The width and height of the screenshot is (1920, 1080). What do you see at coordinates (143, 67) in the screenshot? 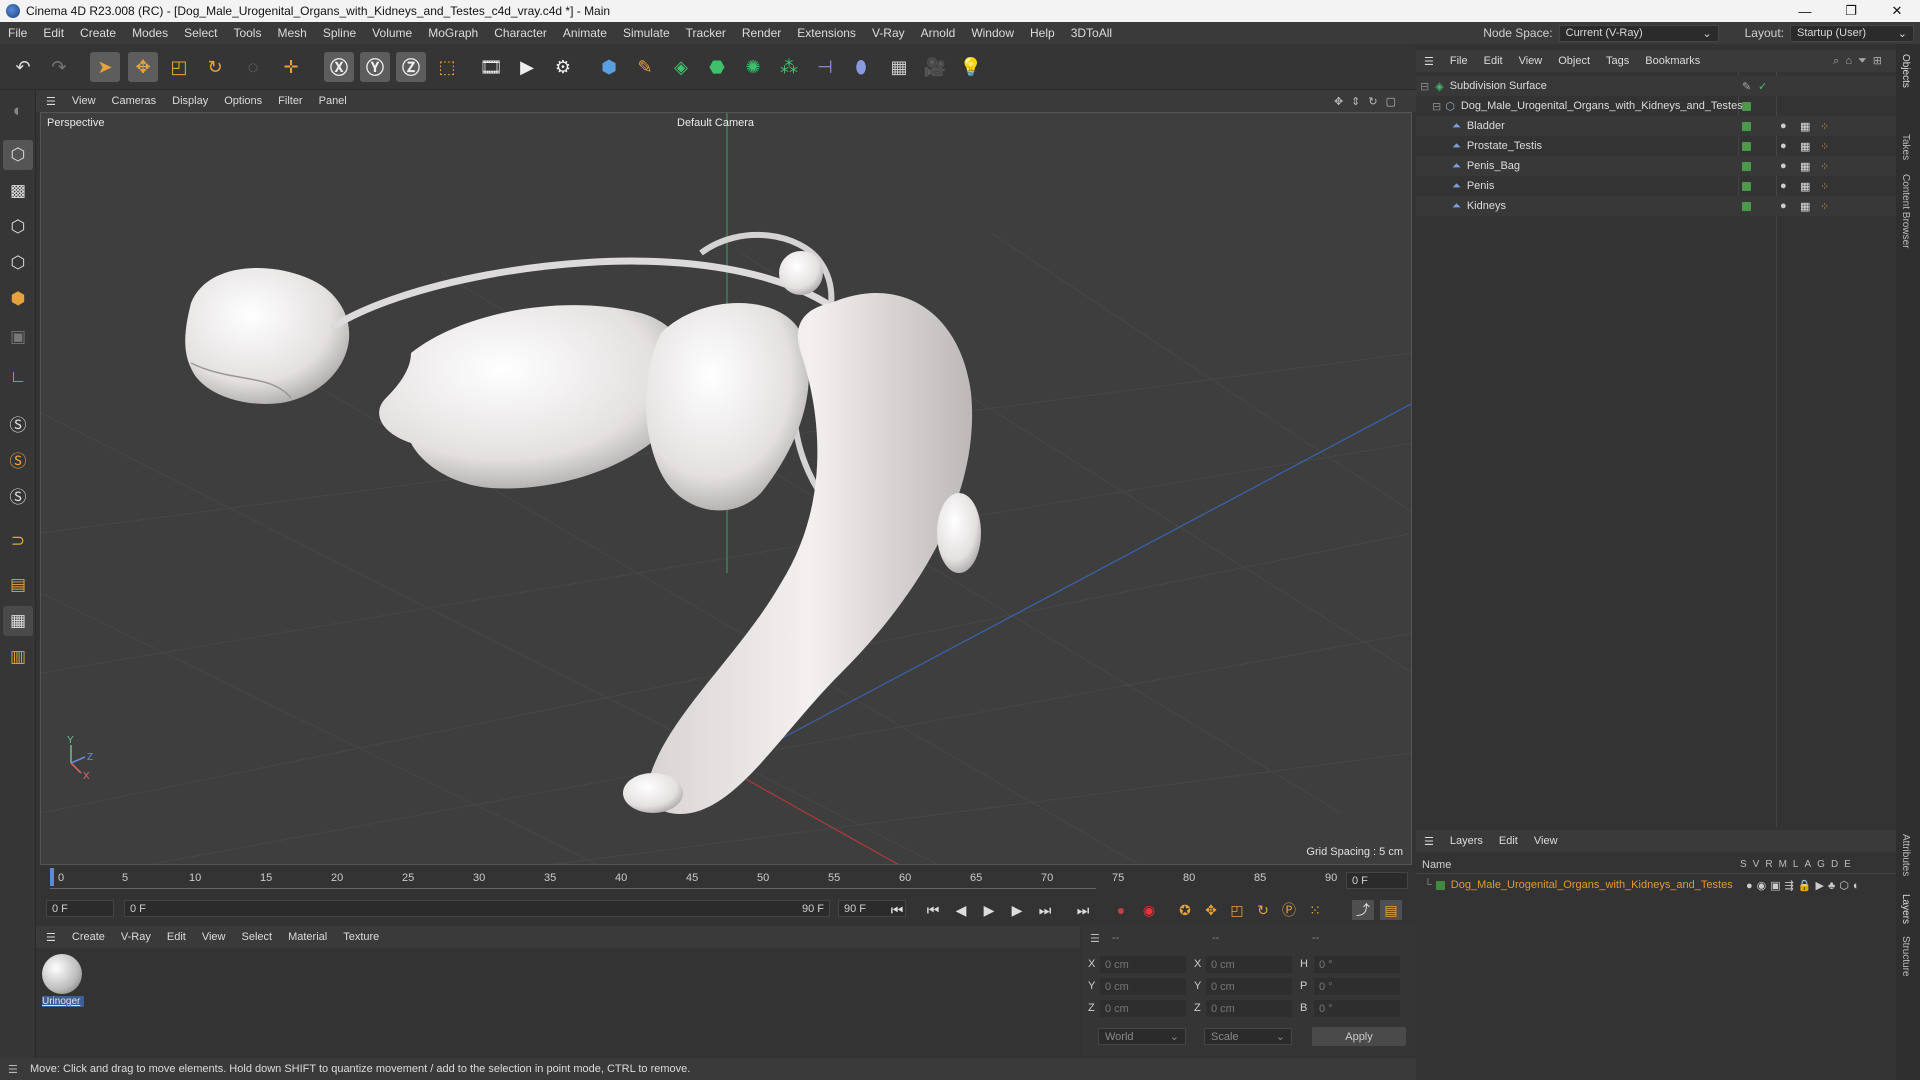
I see `move-tool-icon: ✥` at bounding box center [143, 67].